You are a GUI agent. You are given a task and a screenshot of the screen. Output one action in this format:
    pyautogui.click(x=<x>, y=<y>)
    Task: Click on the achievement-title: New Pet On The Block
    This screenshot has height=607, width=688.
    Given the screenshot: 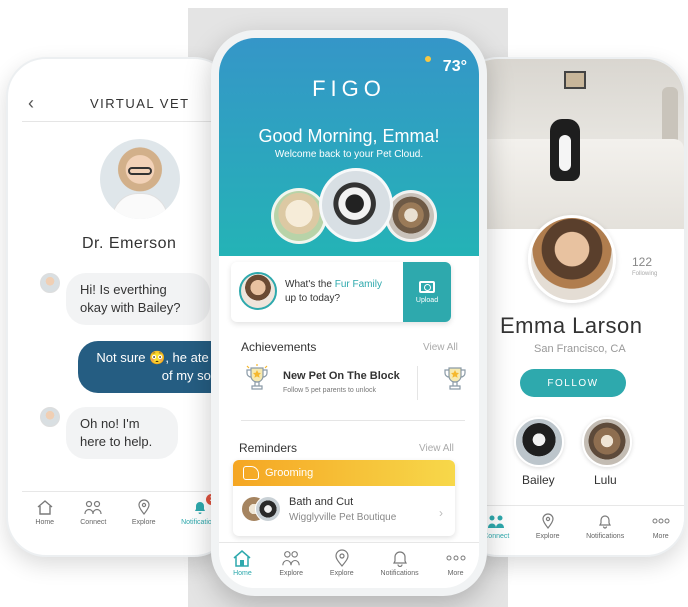 What is the action you would take?
    pyautogui.click(x=341, y=376)
    